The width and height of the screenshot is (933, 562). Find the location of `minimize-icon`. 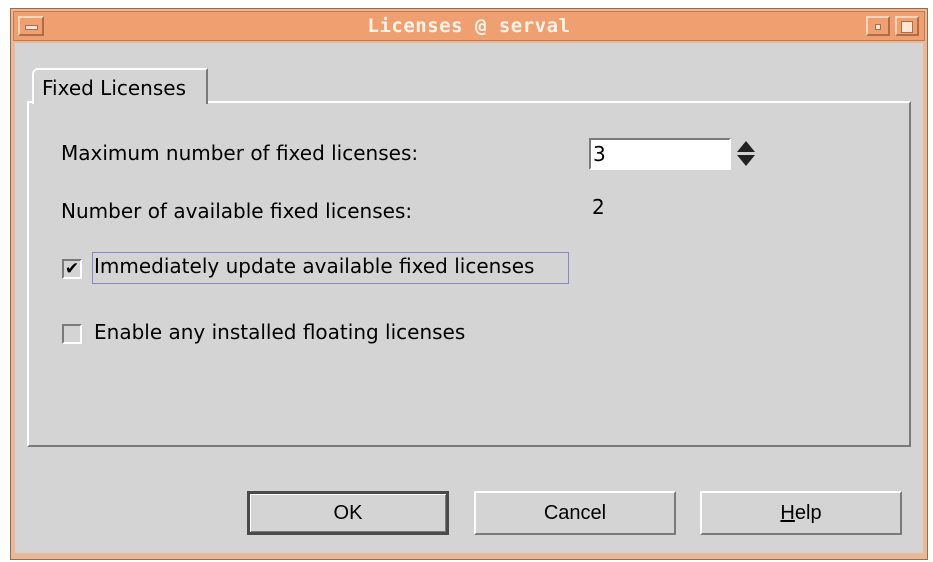

minimize-icon is located at coordinates (878, 27).